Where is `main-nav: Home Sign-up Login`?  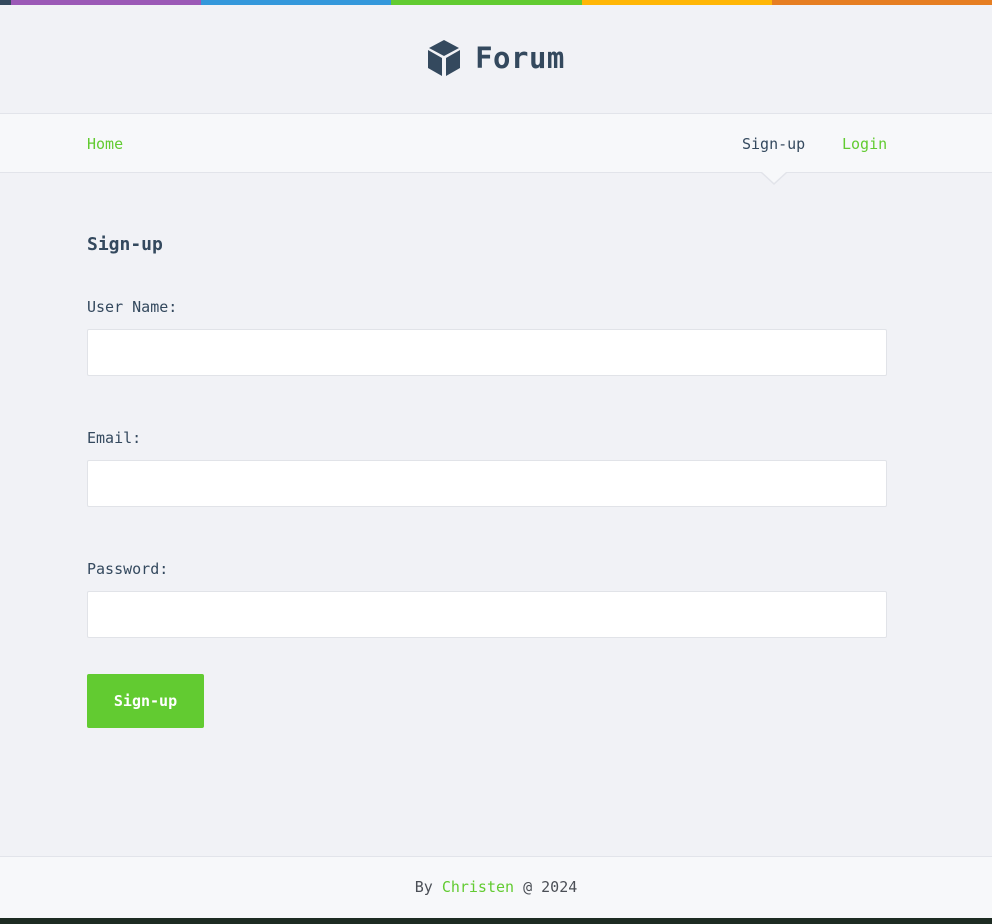 main-nav: Home Sign-up Login is located at coordinates (496, 143).